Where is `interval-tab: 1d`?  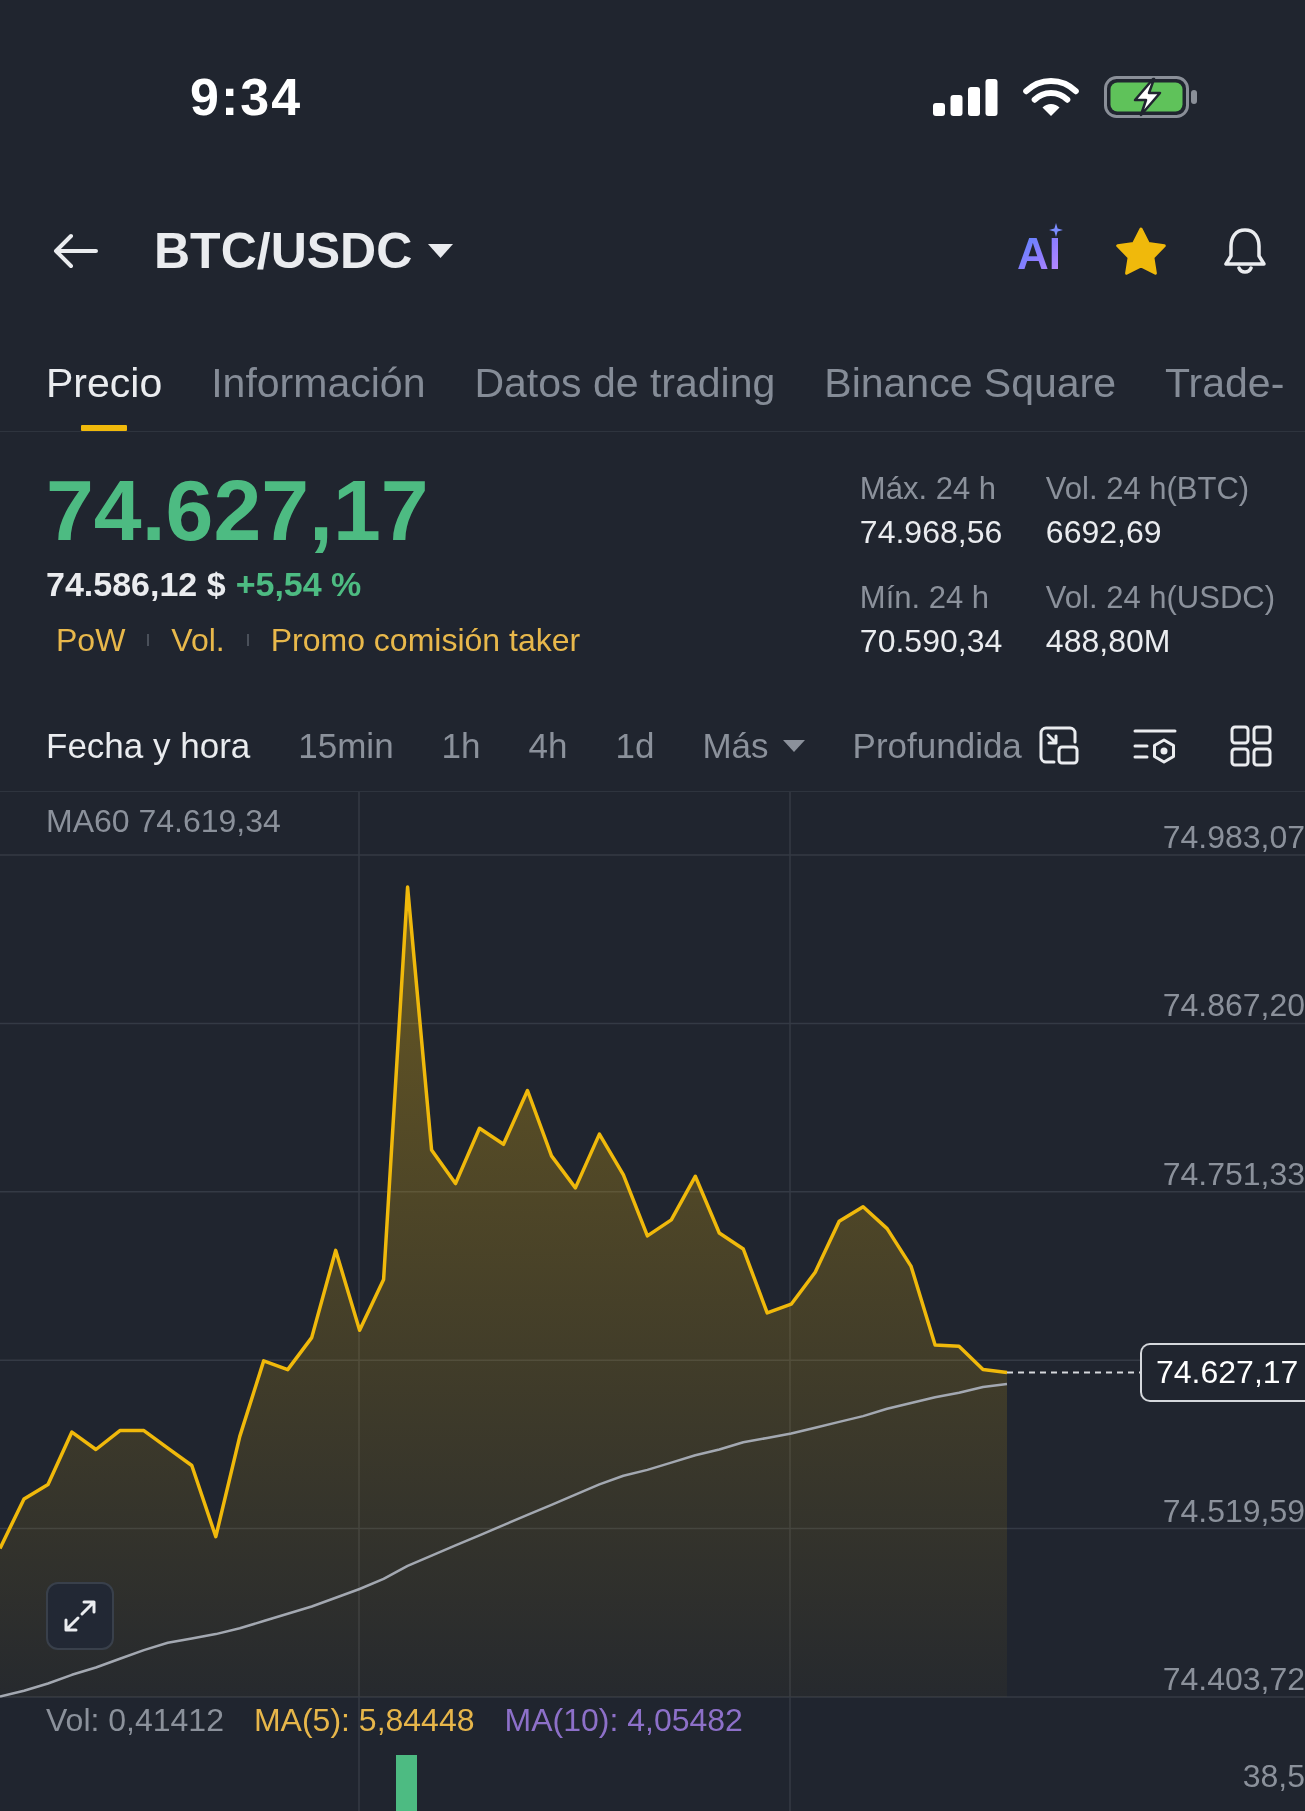 interval-tab: 1d is located at coordinates (635, 745).